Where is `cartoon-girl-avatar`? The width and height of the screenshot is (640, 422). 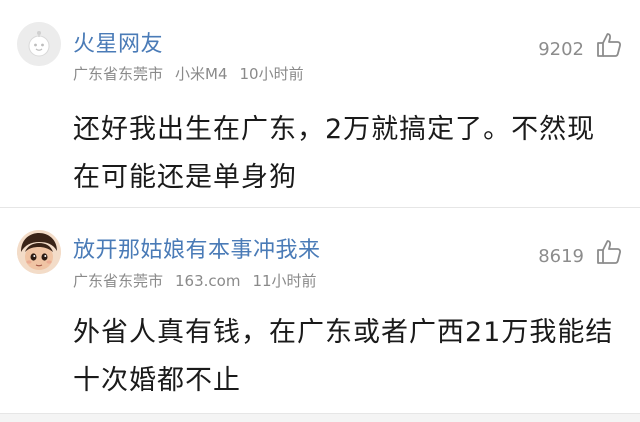
cartoon-girl-avatar is located at coordinates (39, 252).